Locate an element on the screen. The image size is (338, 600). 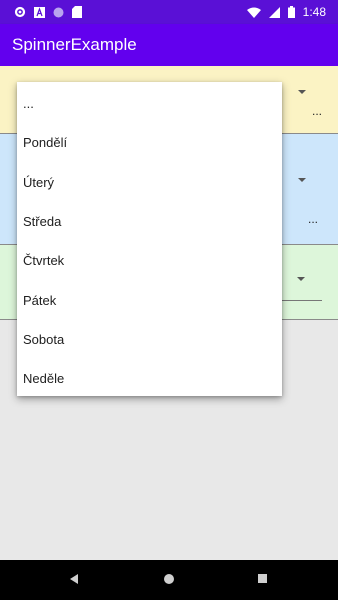
dropdown-item: Čtvrtek is located at coordinates (43, 260).